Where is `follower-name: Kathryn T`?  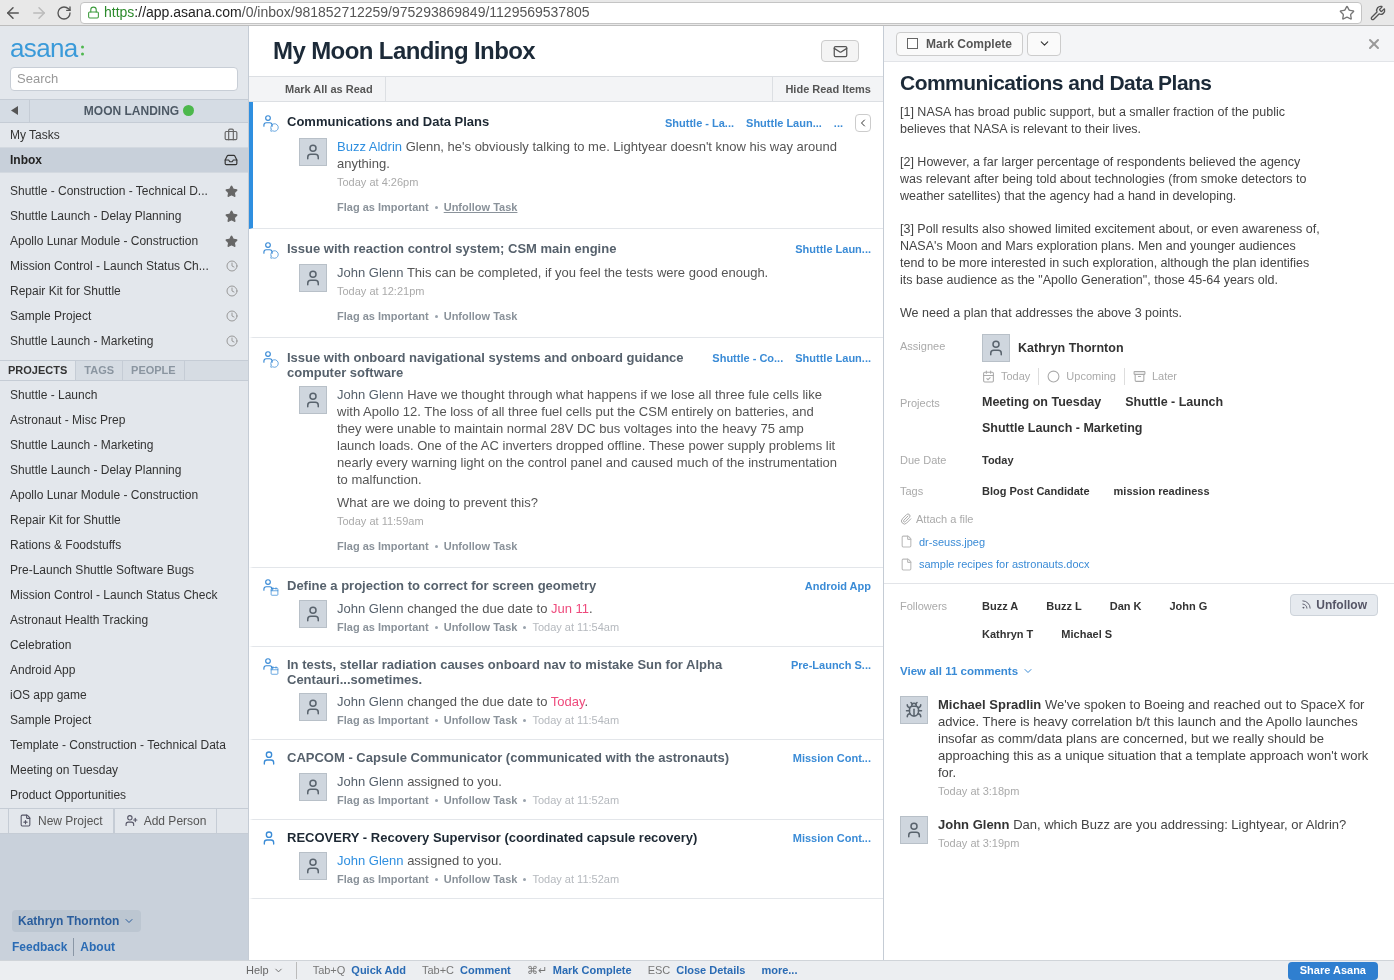
follower-name: Kathryn T is located at coordinates (1008, 634).